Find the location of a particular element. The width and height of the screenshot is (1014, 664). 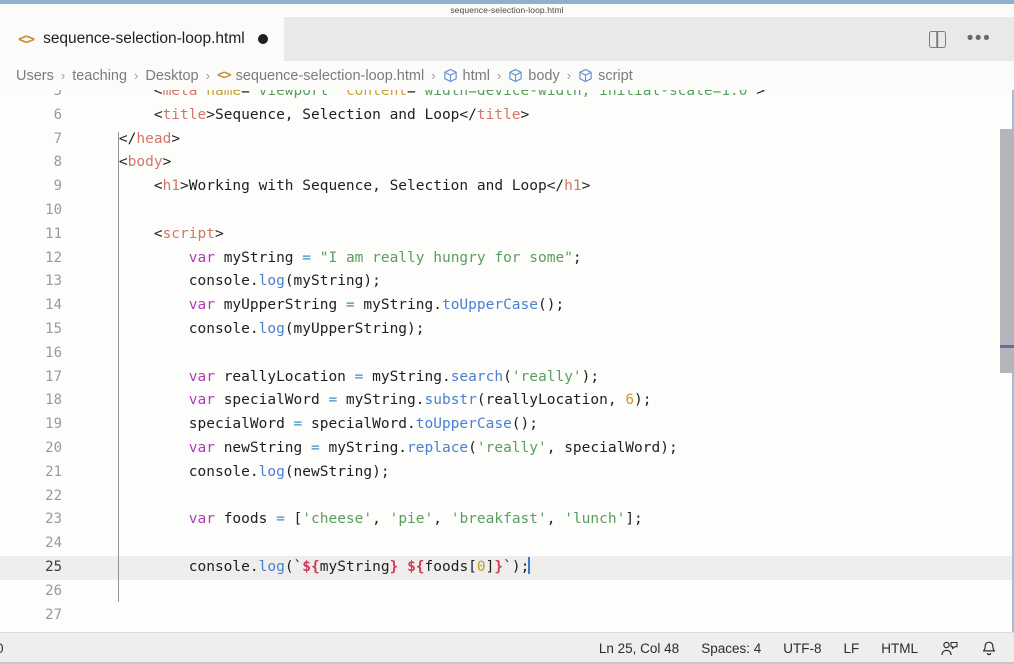

breadcrumb-item-body: body is located at coordinates (534, 76).